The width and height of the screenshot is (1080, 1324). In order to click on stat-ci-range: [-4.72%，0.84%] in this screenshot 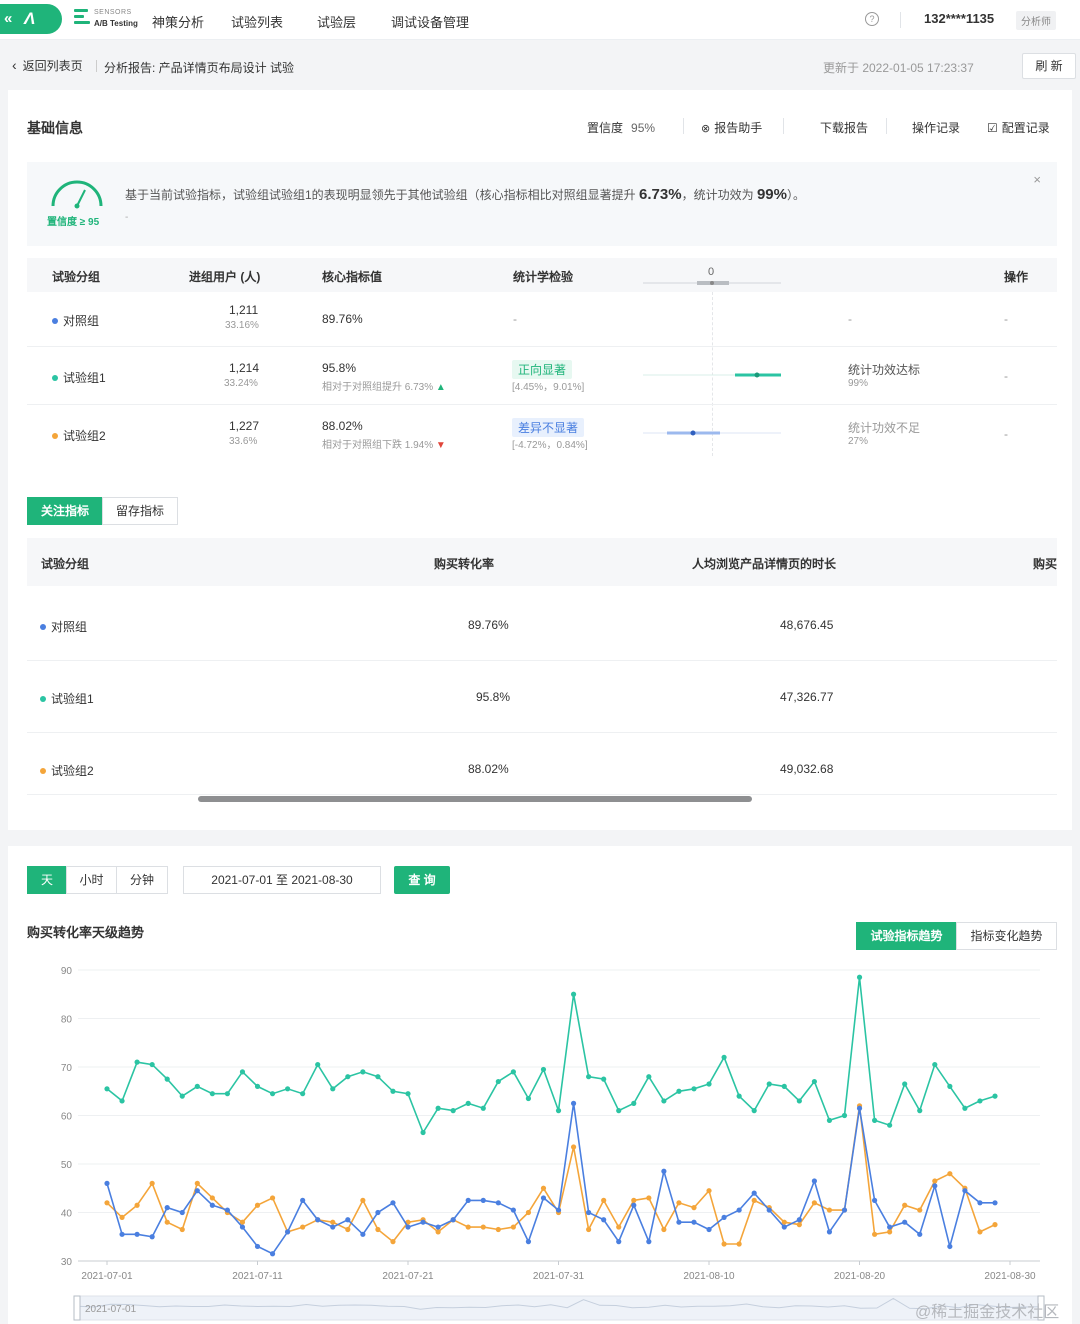, I will do `click(550, 445)`.